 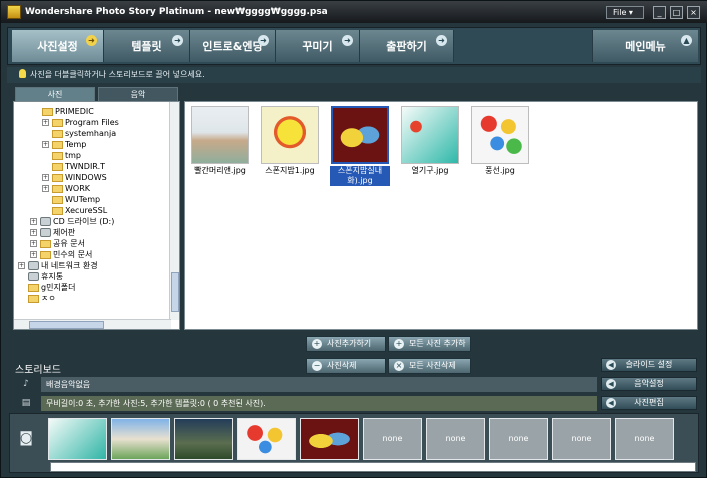 I want to click on recycle-bin-icon, so click(x=33, y=276).